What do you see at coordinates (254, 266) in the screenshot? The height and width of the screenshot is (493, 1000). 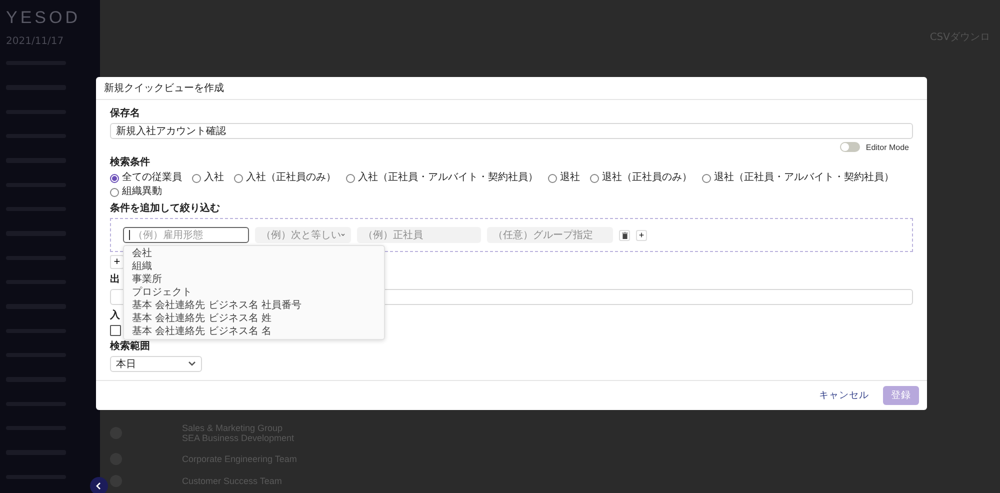 I see `menu-option: 組織` at bounding box center [254, 266].